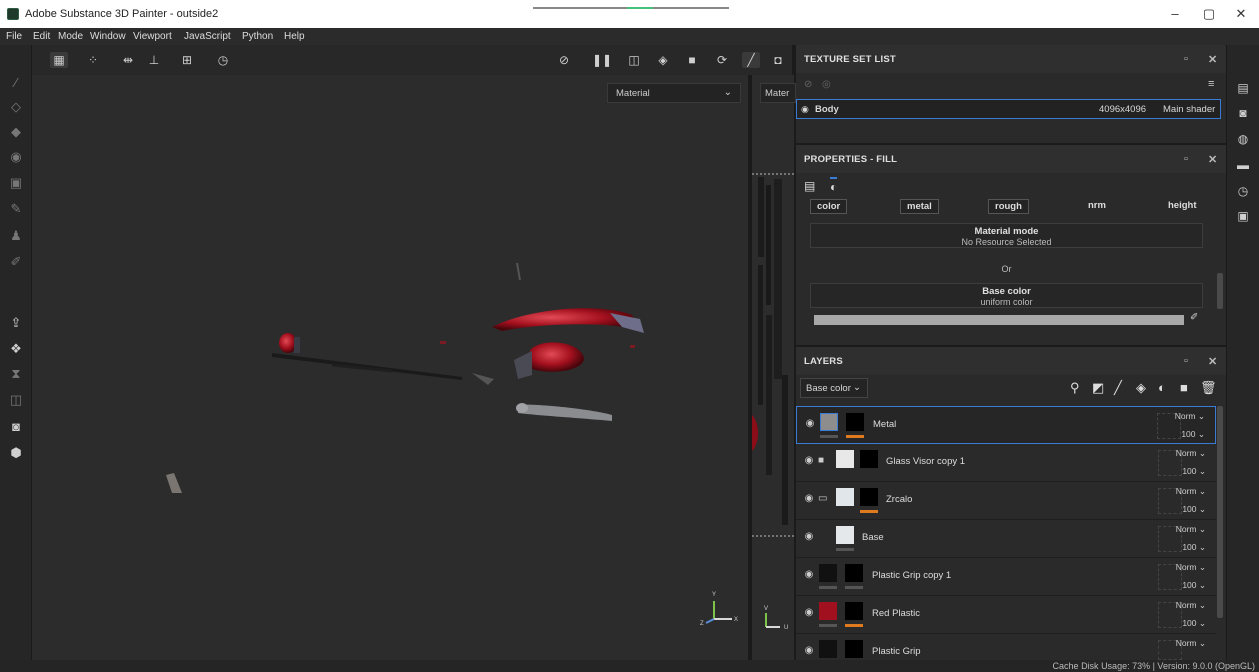 The image size is (1259, 672). Describe the element at coordinates (16, 453) in the screenshot. I see `shelf-icon: ⬢` at that location.